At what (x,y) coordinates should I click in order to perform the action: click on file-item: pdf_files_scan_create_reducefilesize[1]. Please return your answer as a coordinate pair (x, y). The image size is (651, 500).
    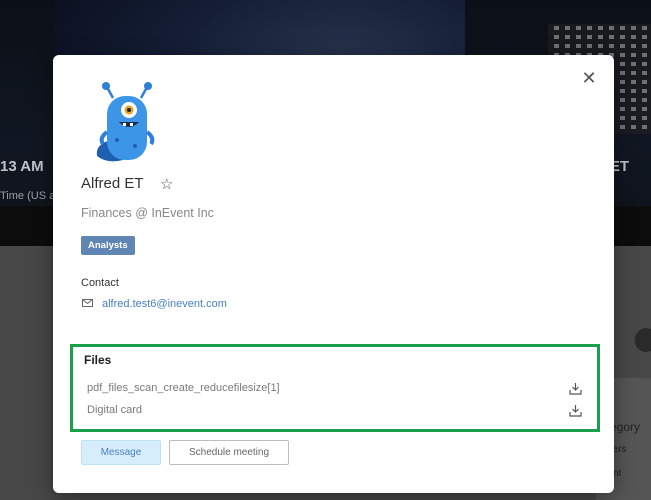
    Looking at the image, I should click on (334, 390).